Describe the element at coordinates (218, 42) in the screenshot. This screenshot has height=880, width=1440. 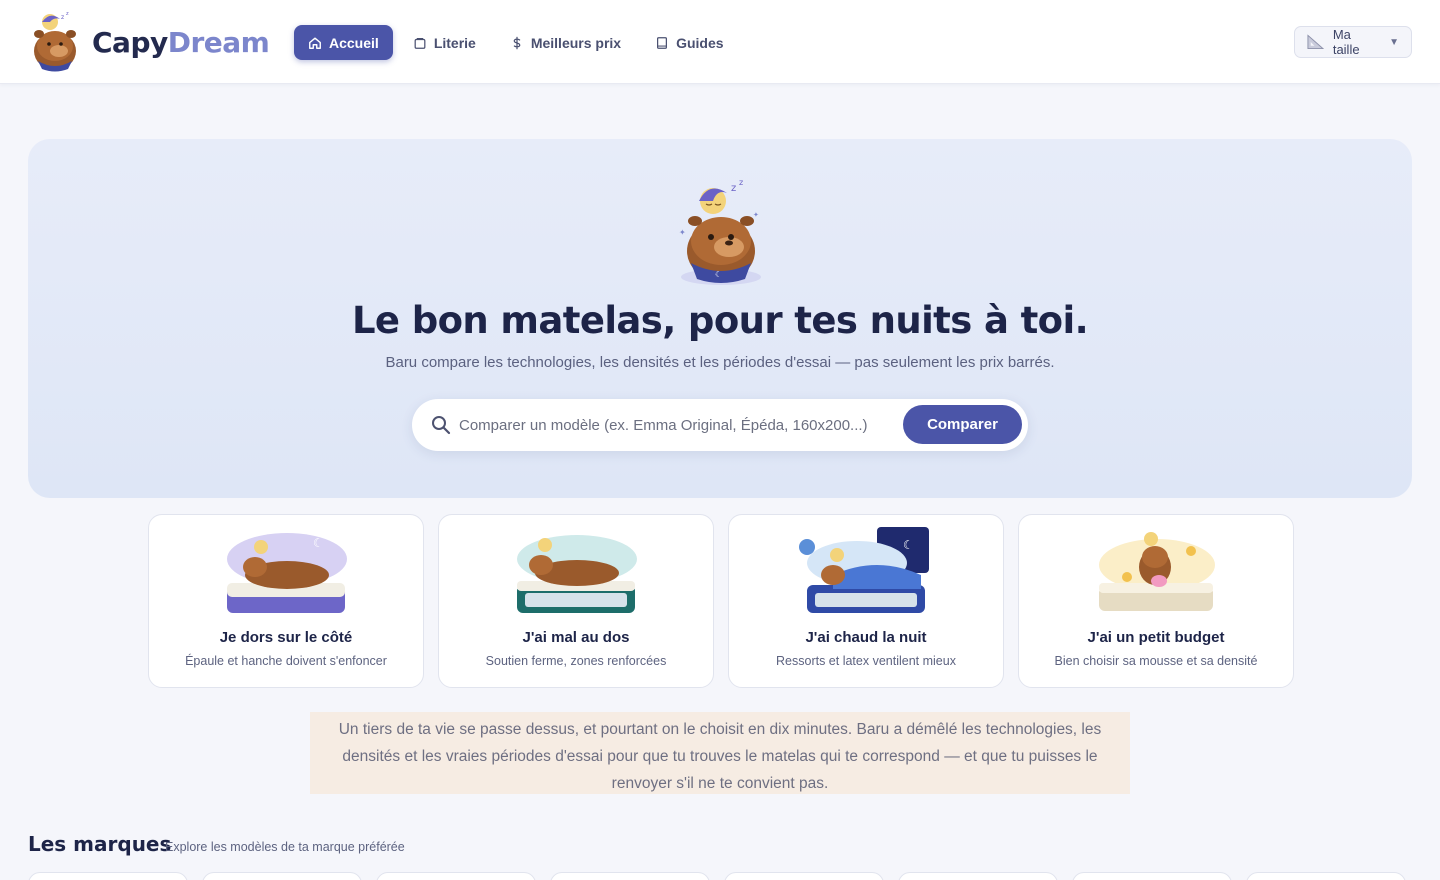
I see `brand-name-part2: Dream` at that location.